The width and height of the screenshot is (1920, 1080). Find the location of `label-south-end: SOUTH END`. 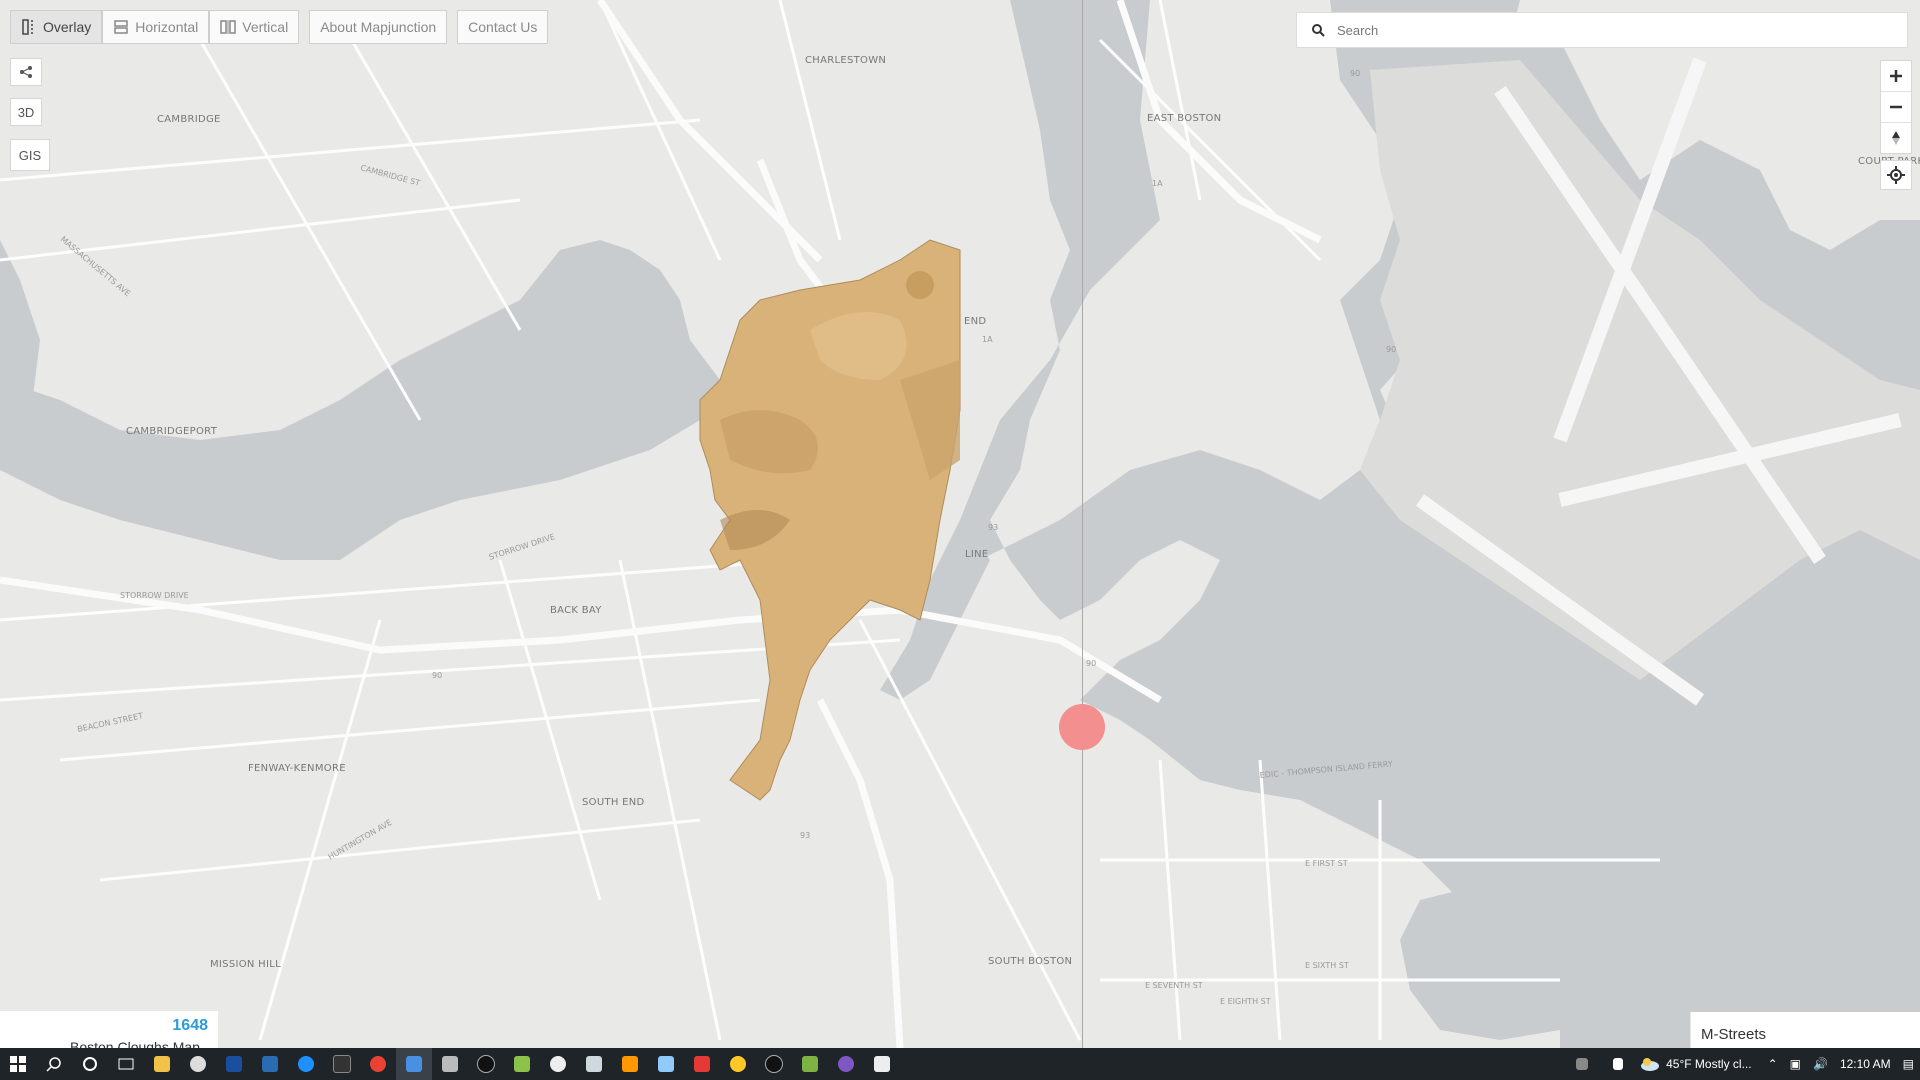

label-south-end: SOUTH END is located at coordinates (613, 802).